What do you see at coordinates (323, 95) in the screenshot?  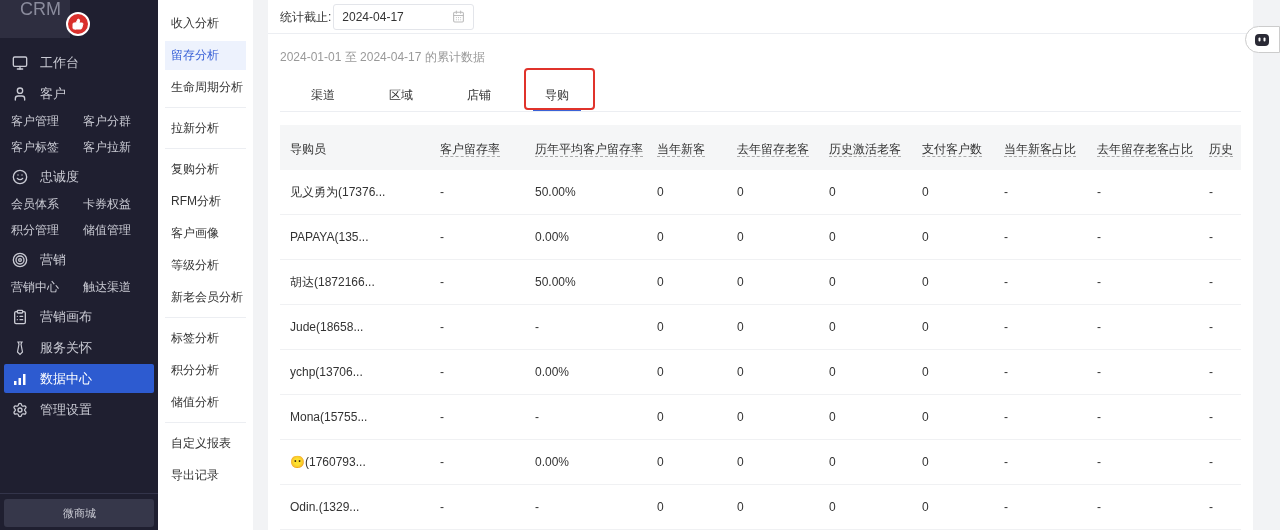 I see `tab: 渠道` at bounding box center [323, 95].